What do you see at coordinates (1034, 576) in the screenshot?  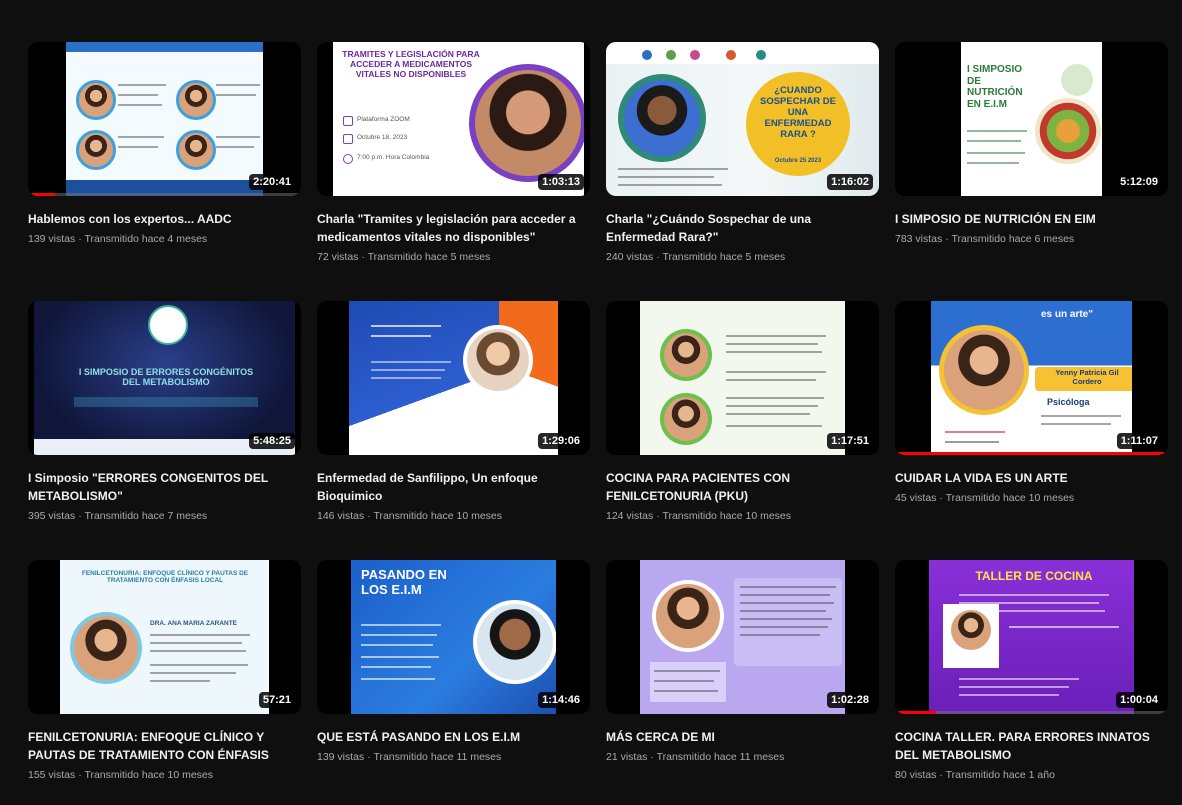 I see `poster-headline: TALLER DE COCINA` at bounding box center [1034, 576].